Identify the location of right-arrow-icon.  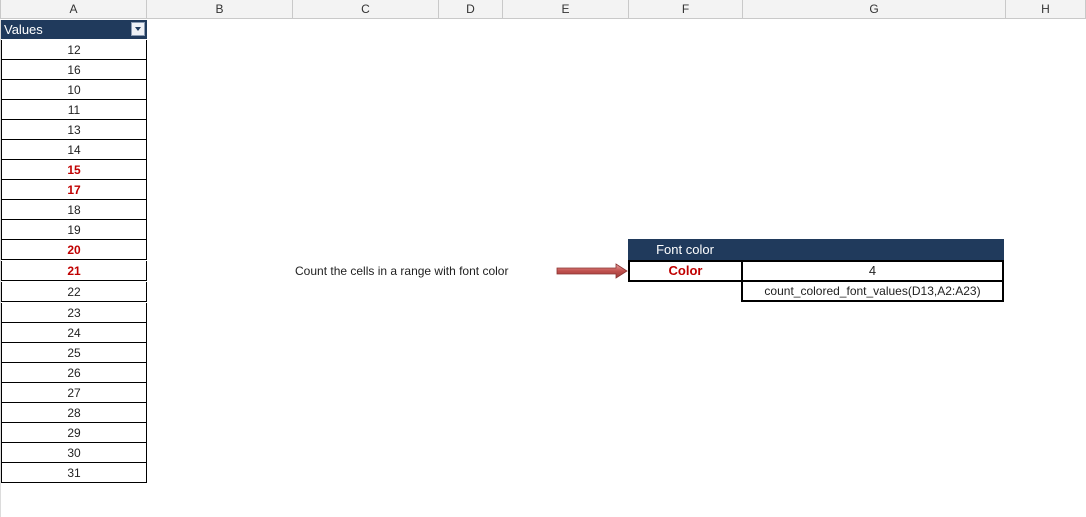
(592, 271).